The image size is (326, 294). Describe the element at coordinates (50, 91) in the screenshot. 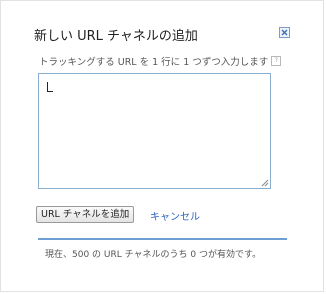

I see `text-cursor-base` at that location.